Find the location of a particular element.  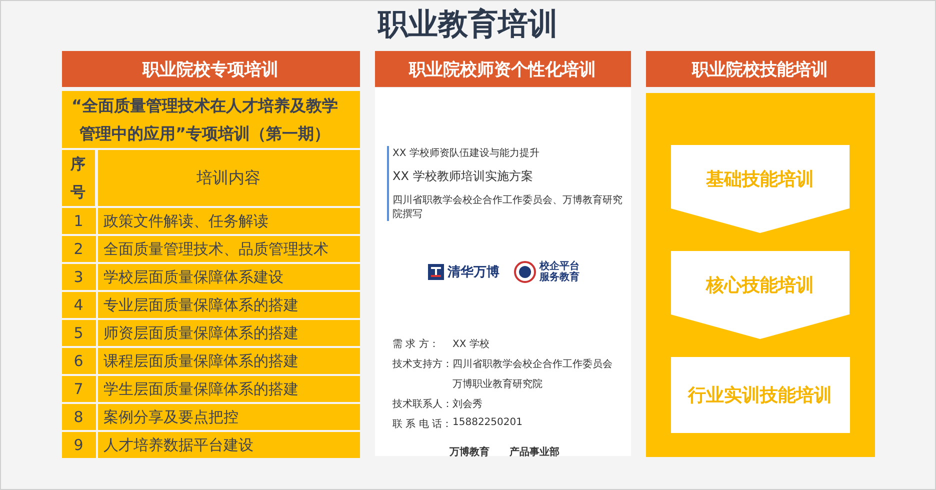

arrow-step: 核心技能培训 is located at coordinates (760, 295).